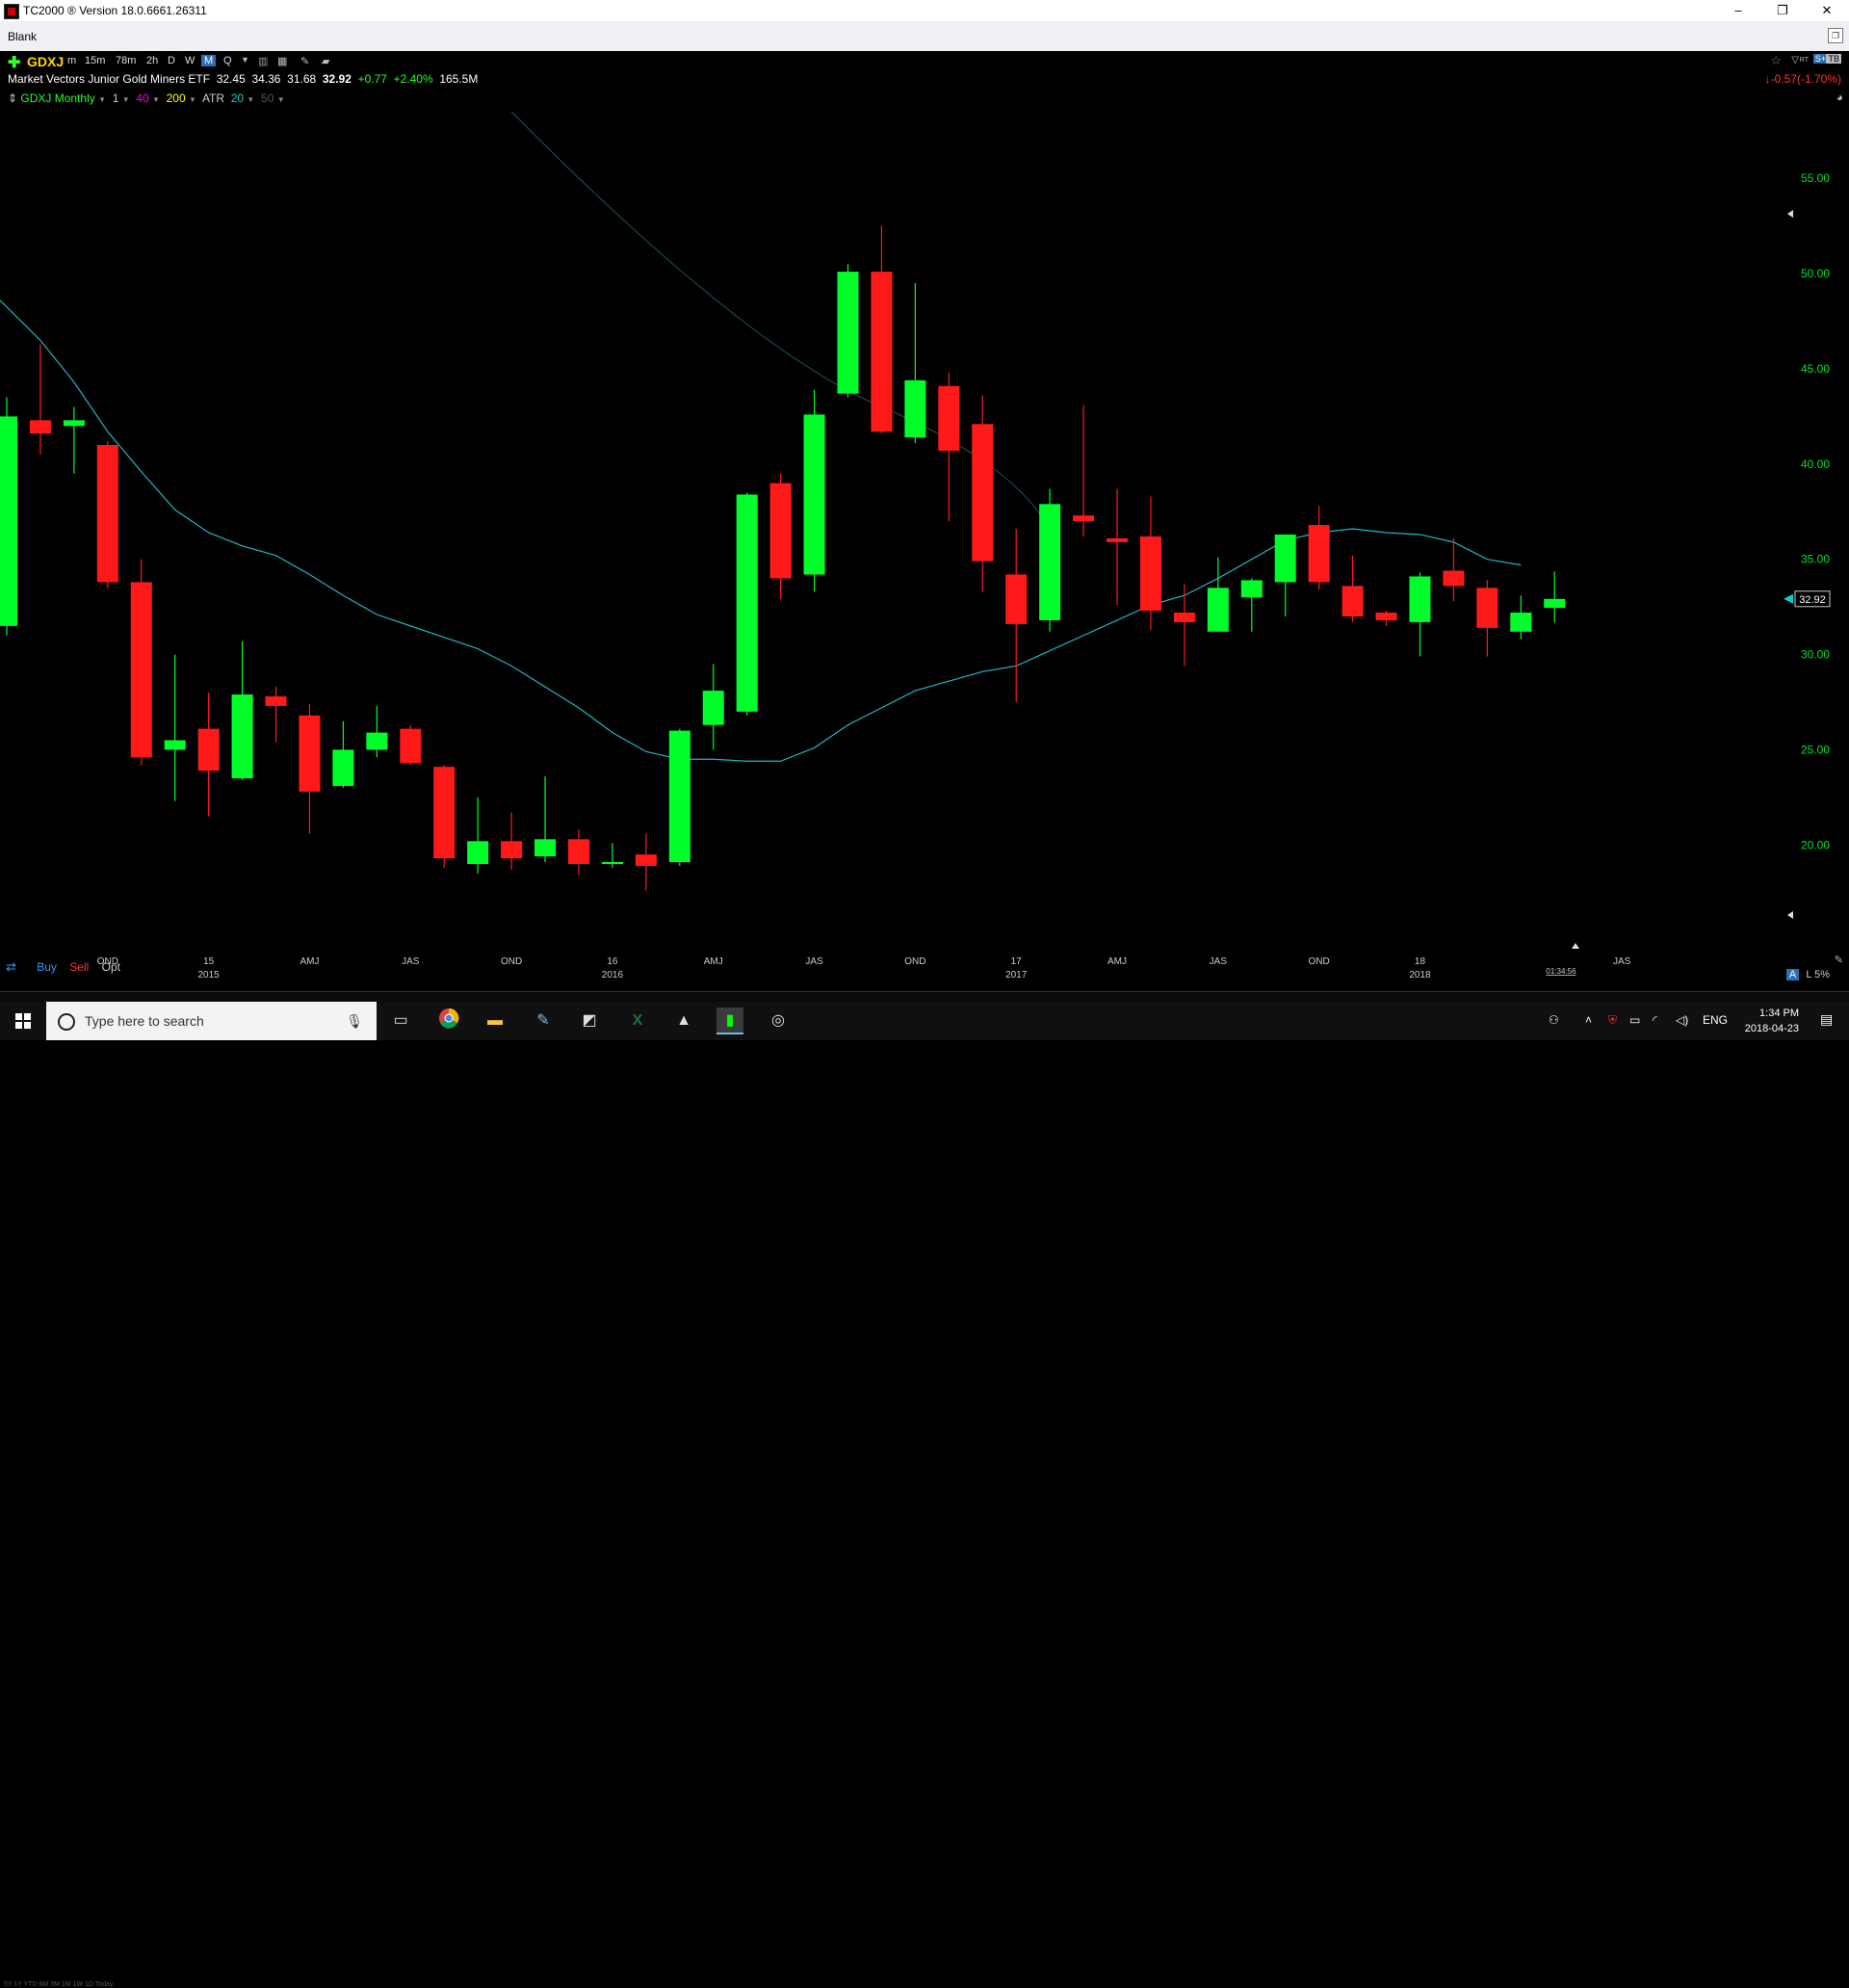 This screenshot has height=1988, width=1849. What do you see at coordinates (263, 61) in the screenshot?
I see `bars-icon: ▥` at bounding box center [263, 61].